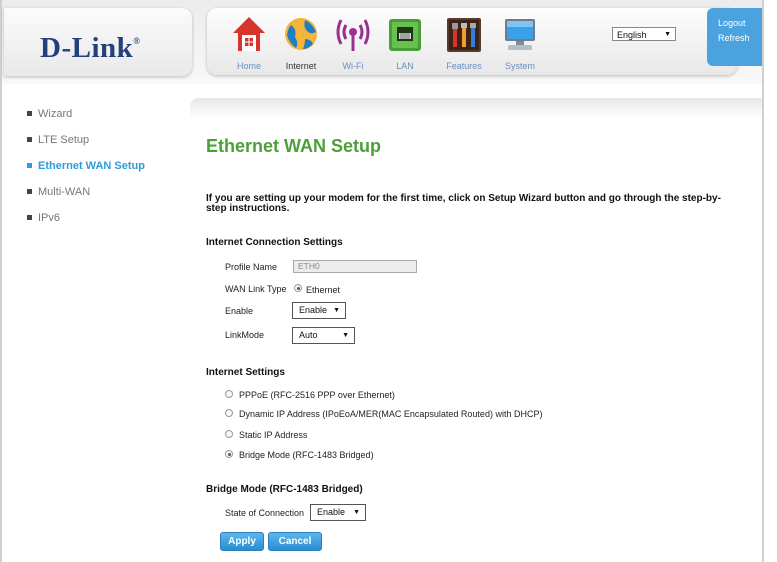 The width and height of the screenshot is (777, 562). What do you see at coordinates (323, 335) in the screenshot?
I see `linkmode-select: Auto ▼` at bounding box center [323, 335].